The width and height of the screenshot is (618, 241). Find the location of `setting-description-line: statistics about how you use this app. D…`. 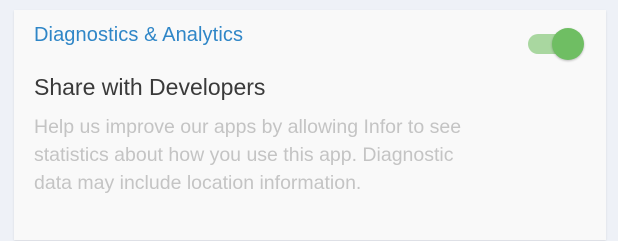

setting-description-line: statistics about how you use this app. D… is located at coordinates (244, 155).